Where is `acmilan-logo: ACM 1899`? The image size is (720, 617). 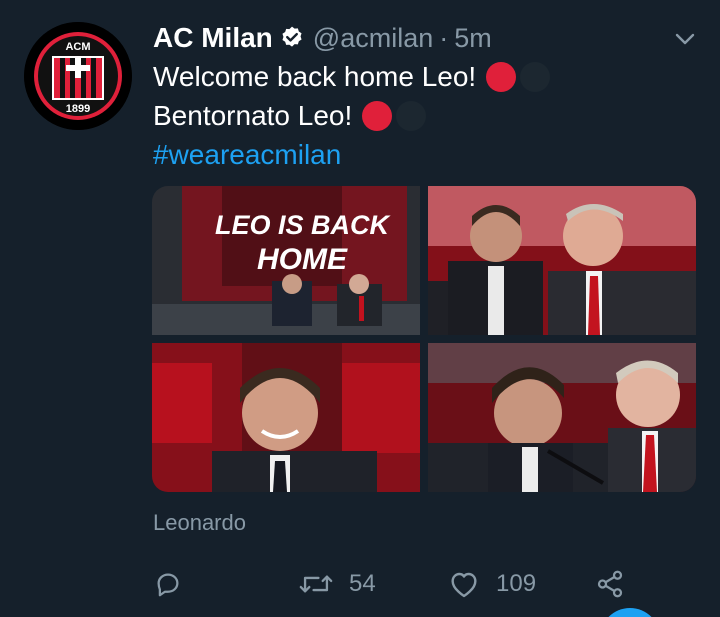
acmilan-logo: ACM 1899 is located at coordinates (78, 76).